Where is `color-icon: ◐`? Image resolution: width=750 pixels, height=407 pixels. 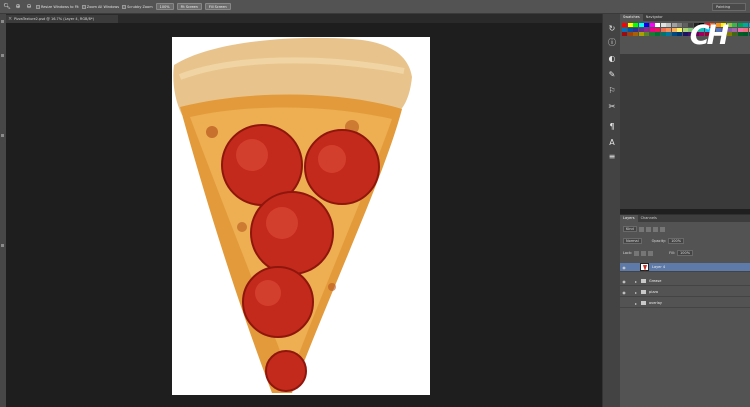 color-icon: ◐ is located at coordinates (612, 59).